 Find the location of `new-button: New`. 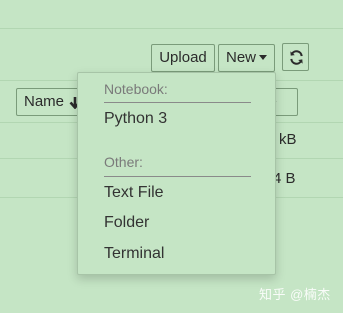

new-button: New is located at coordinates (246, 58).